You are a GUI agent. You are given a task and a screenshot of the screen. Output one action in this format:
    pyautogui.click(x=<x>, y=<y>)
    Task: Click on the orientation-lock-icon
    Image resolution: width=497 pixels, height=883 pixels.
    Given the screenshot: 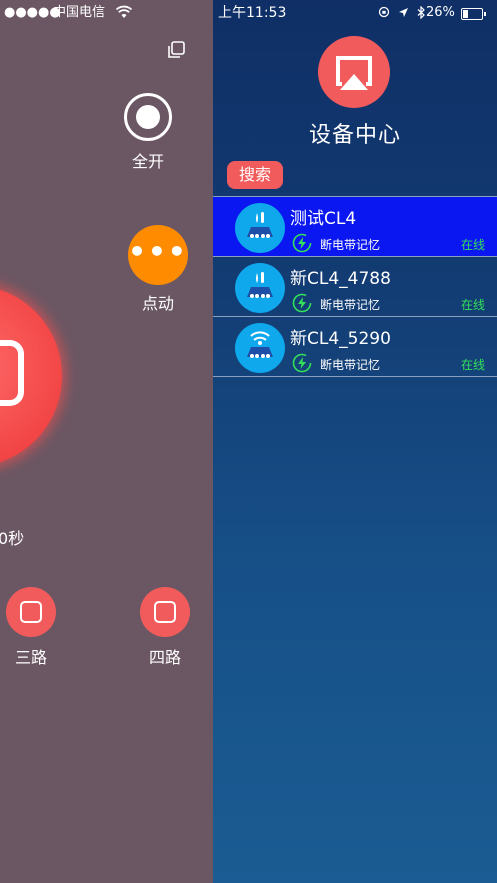 What is the action you would take?
    pyautogui.click(x=384, y=12)
    